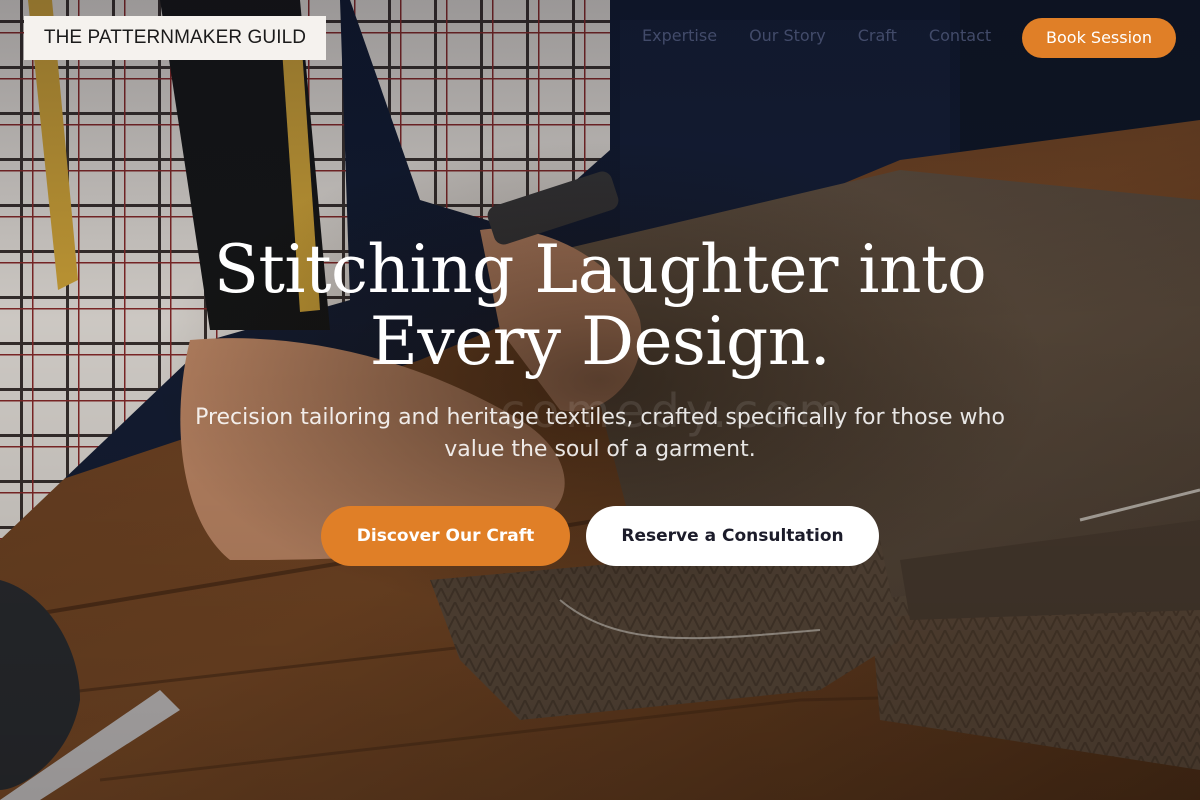 The height and width of the screenshot is (800, 1200). What do you see at coordinates (445, 536) in the screenshot?
I see `discover-craft-button: Discover Our Craft` at bounding box center [445, 536].